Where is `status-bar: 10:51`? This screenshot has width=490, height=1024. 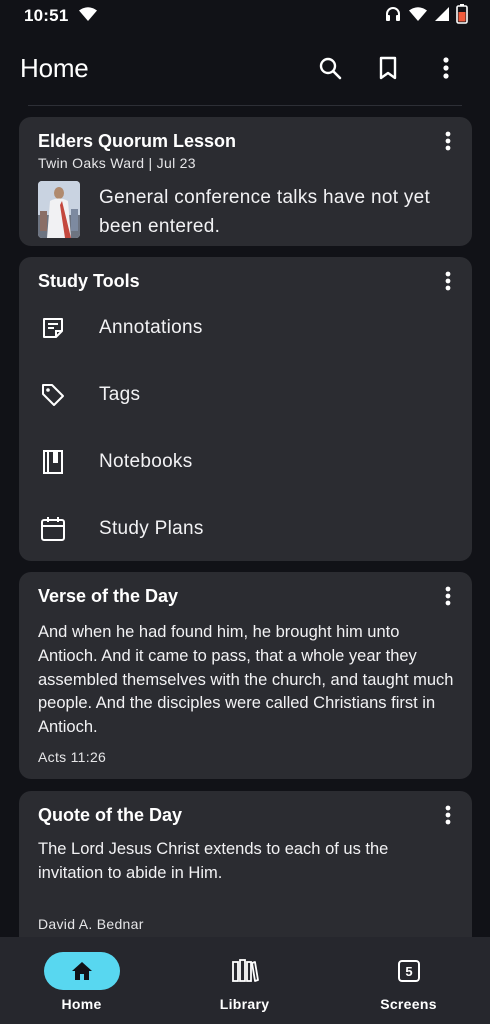
status-bar: 10:51 is located at coordinates (245, 16).